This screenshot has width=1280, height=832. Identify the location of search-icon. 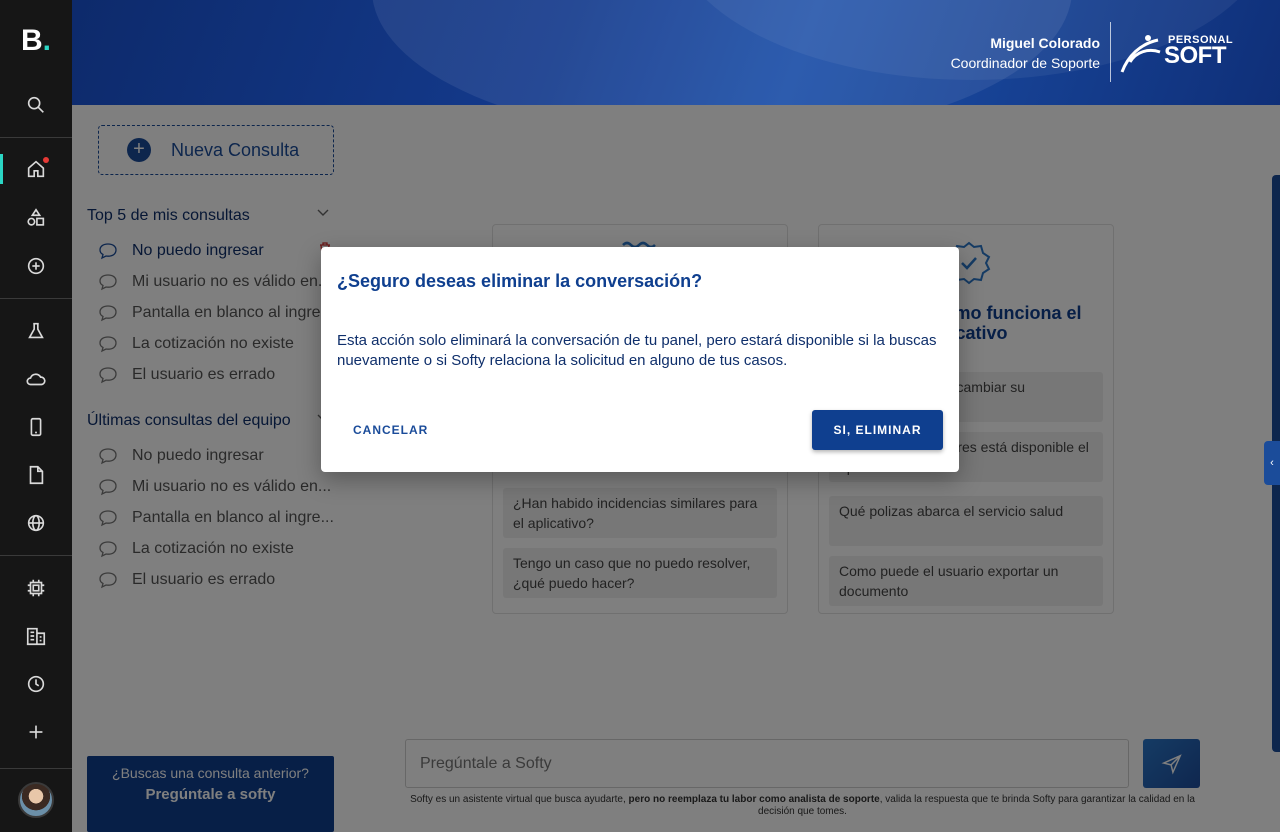
(36, 105).